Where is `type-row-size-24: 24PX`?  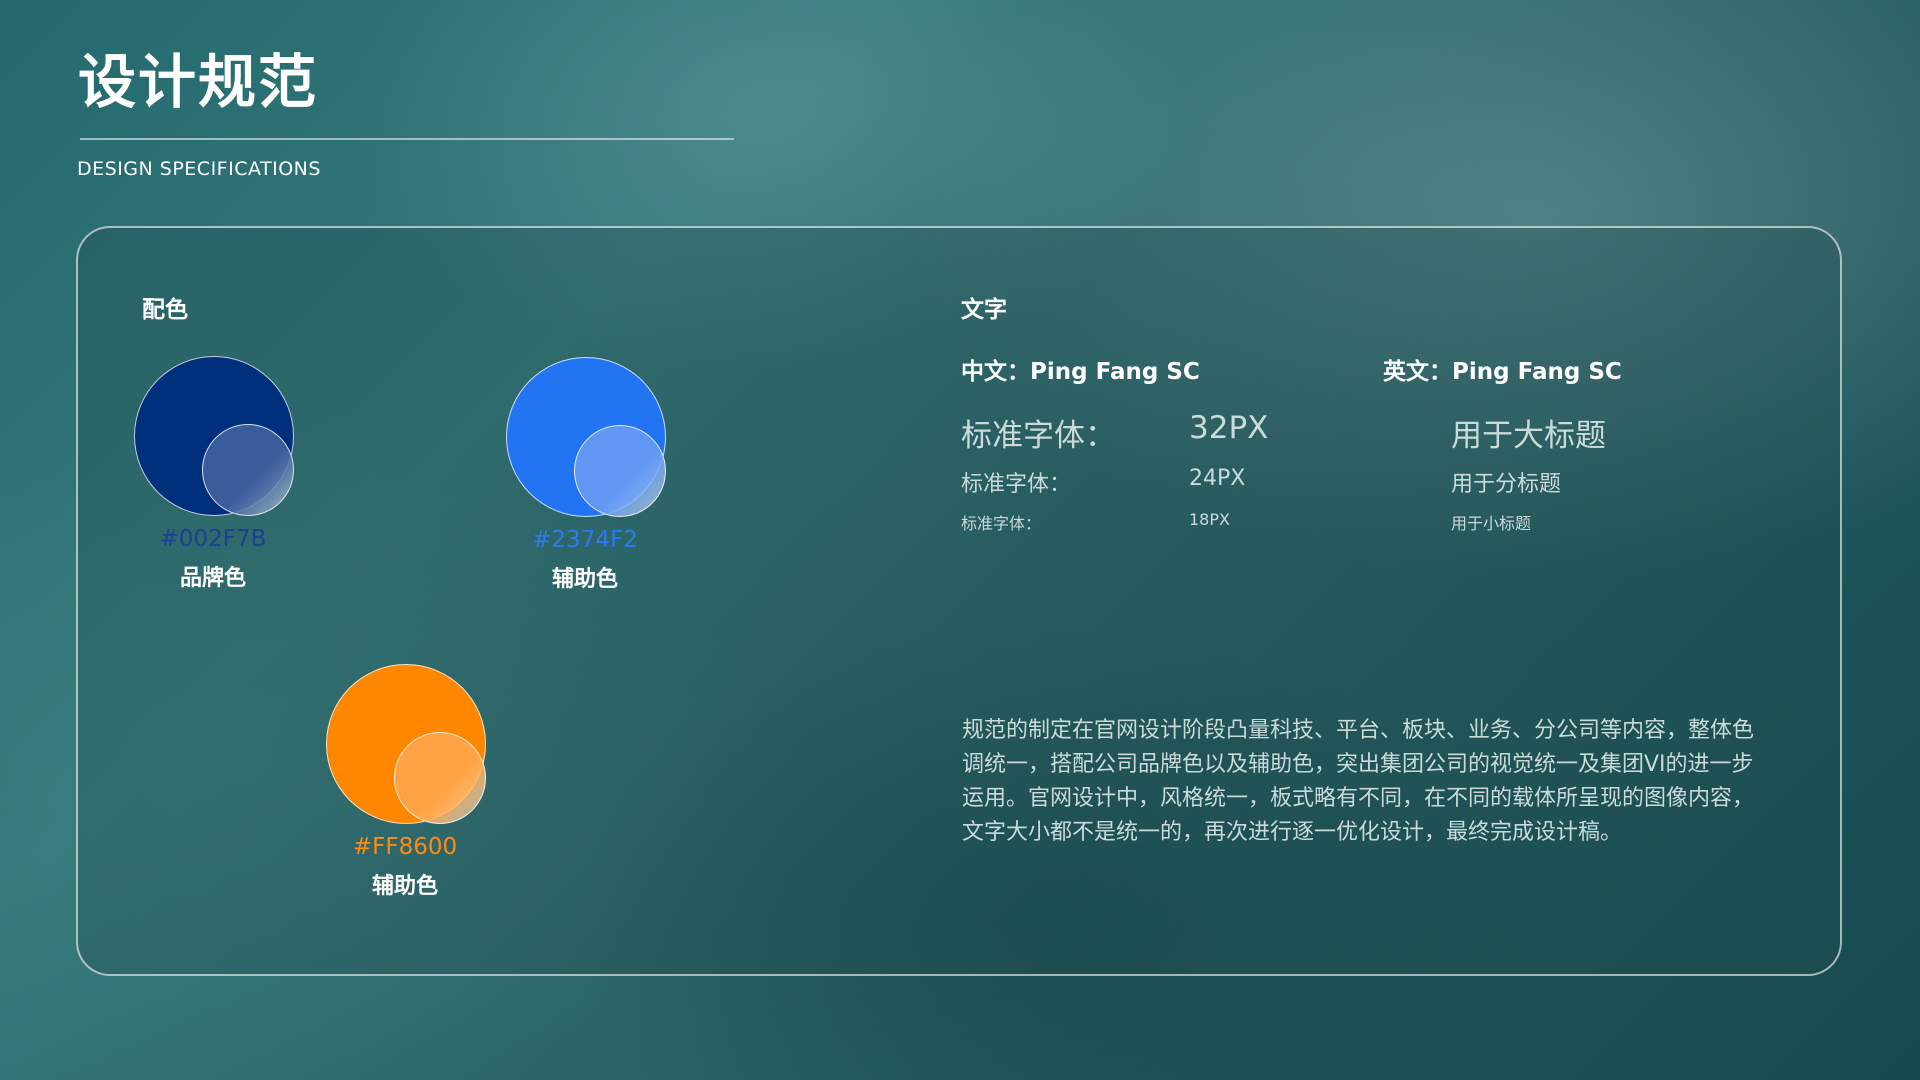
type-row-size-24: 24PX is located at coordinates (1217, 478).